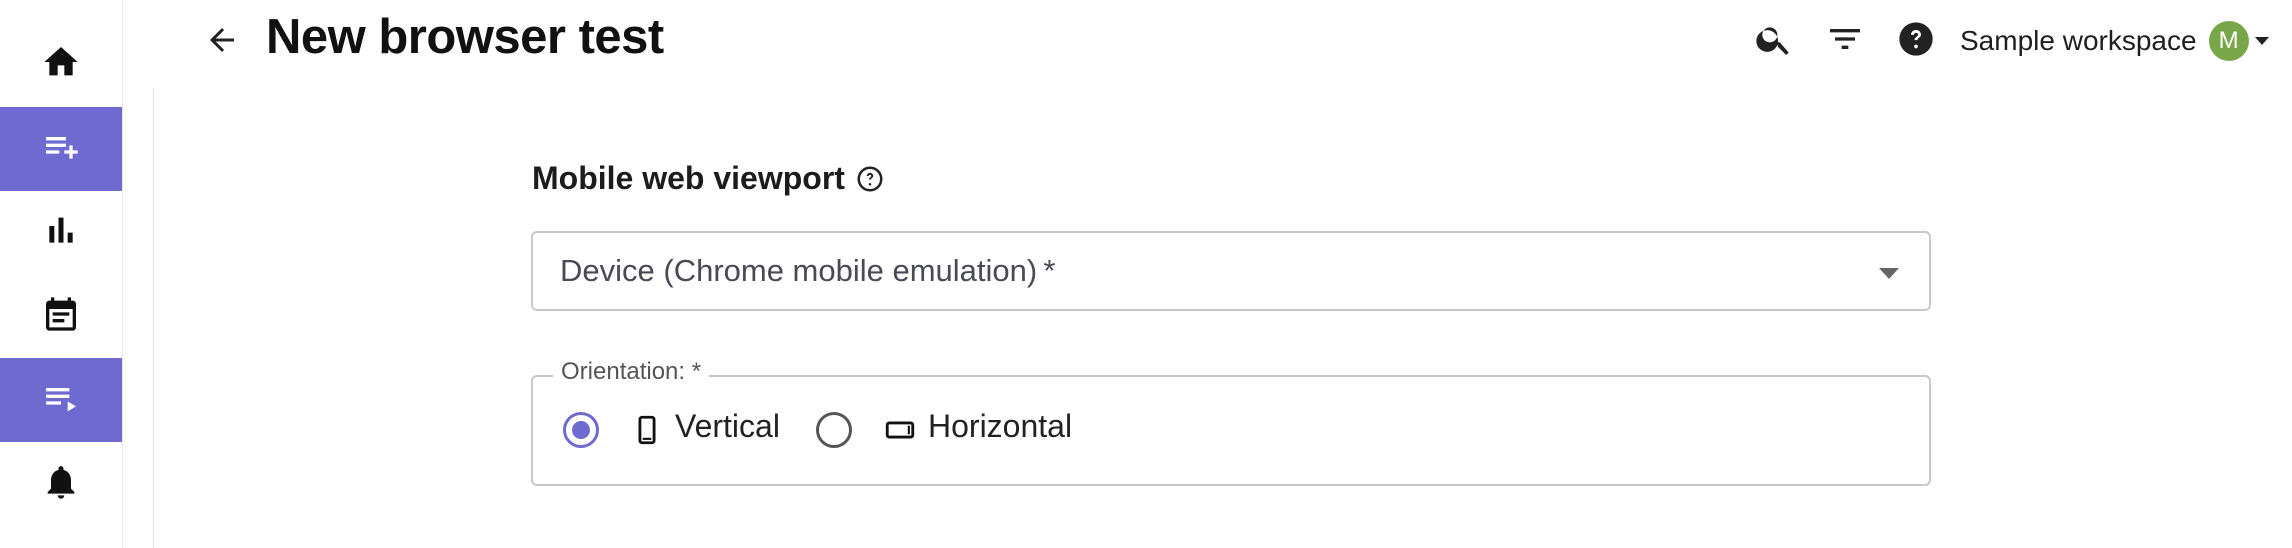 The image size is (2292, 548). I want to click on search-icon, so click(1774, 41).